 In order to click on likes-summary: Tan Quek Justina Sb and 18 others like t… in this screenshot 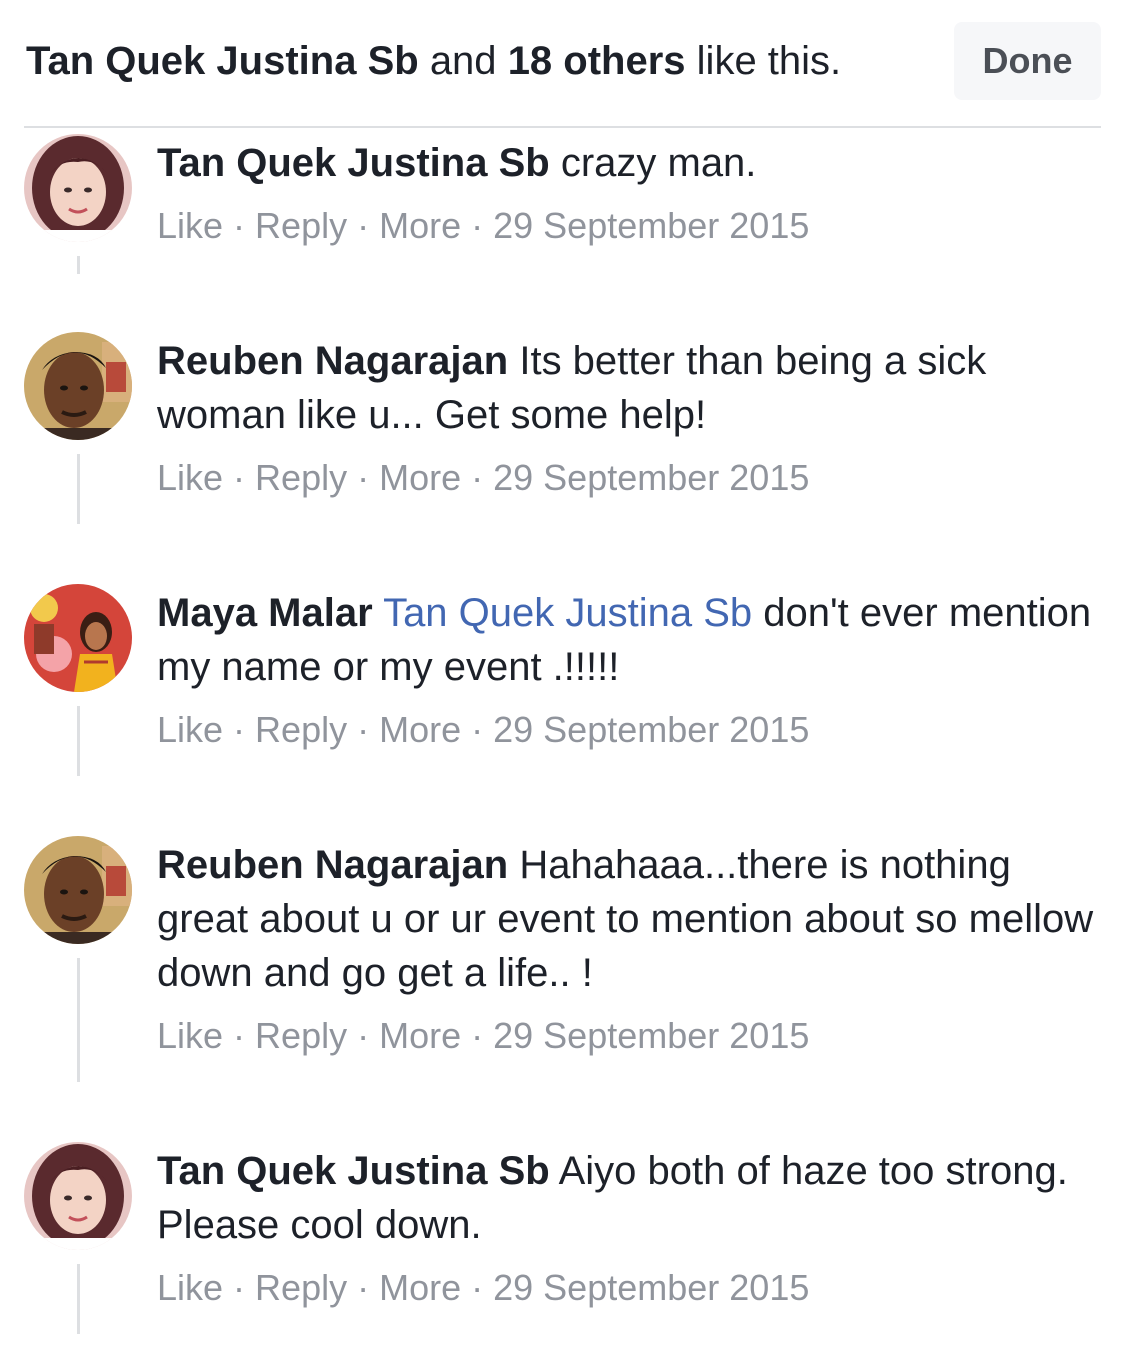, I will do `click(433, 61)`.